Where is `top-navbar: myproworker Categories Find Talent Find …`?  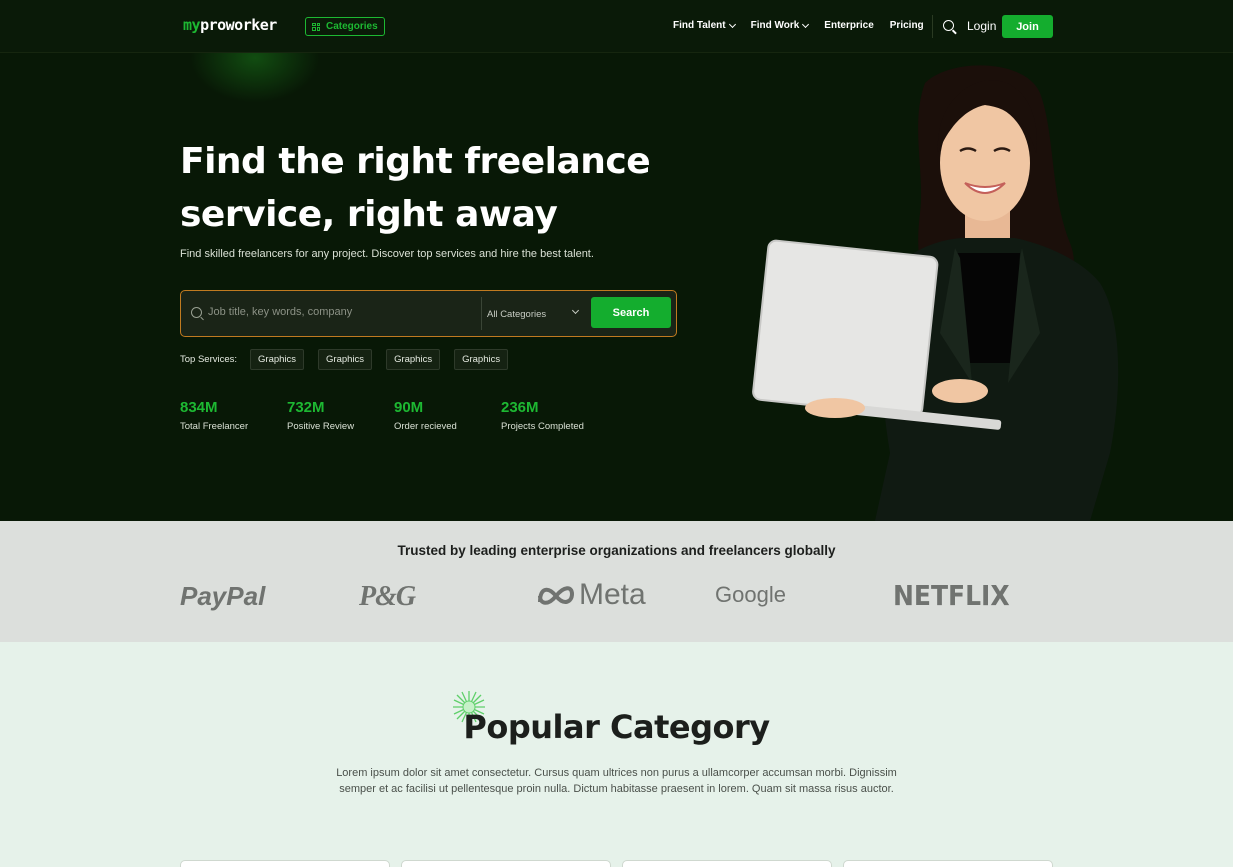
top-navbar: myproworker Categories Find Talent Find … is located at coordinates (616, 26).